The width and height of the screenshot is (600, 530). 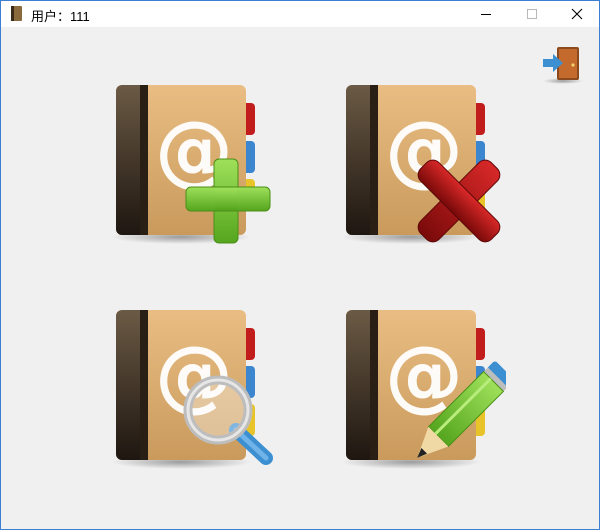 I want to click on close-icon, so click(x=577, y=14).